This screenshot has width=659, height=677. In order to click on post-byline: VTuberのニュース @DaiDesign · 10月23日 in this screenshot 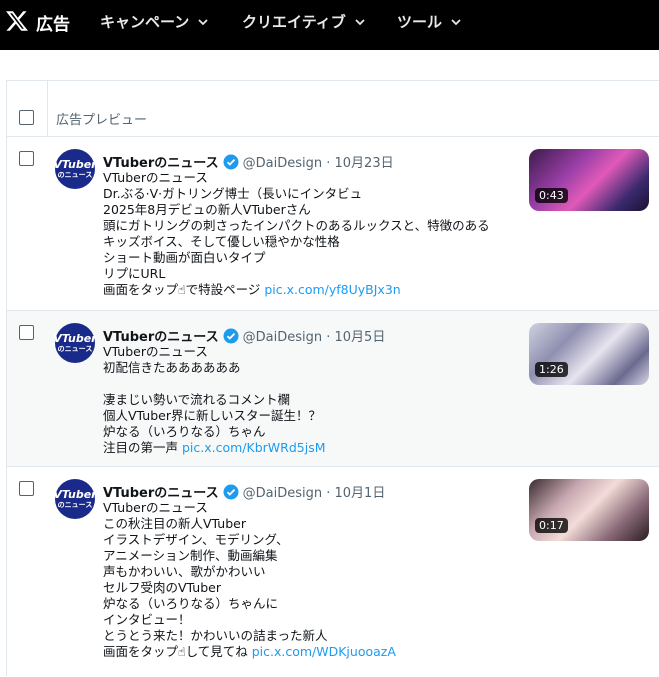, I will do `click(248, 161)`.